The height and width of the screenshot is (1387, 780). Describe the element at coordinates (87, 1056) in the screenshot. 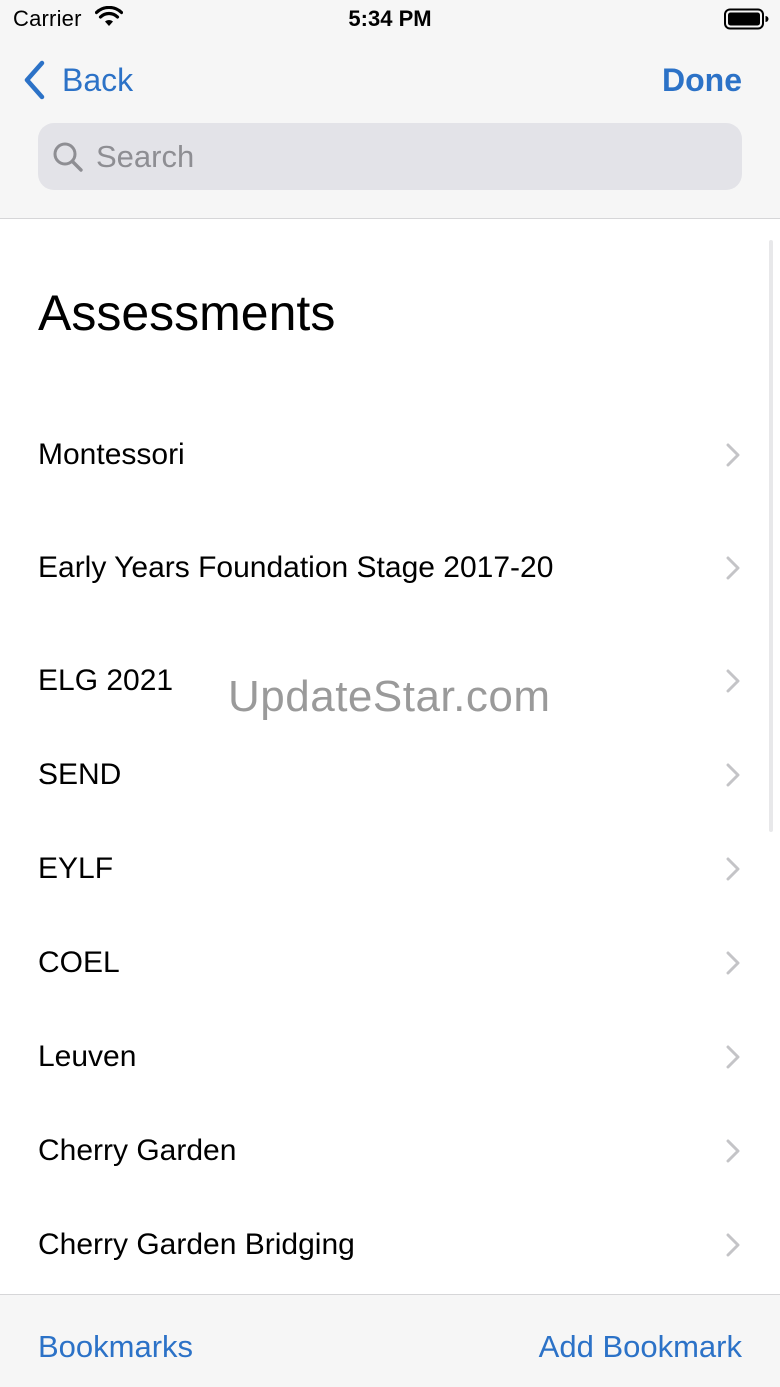

I see `list-item-label: Leuven` at that location.